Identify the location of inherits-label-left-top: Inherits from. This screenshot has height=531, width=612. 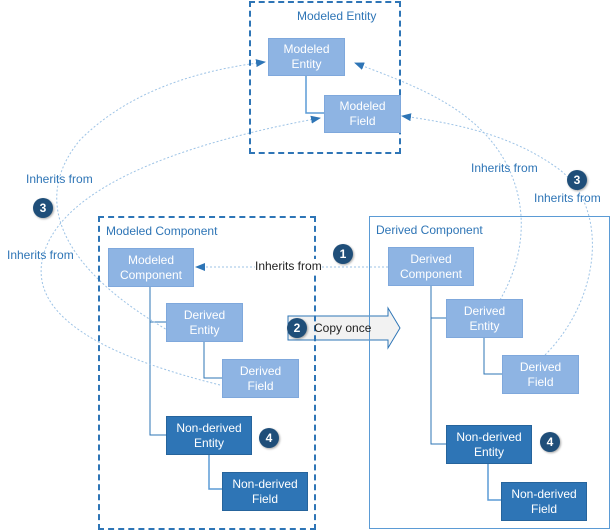
(59, 179).